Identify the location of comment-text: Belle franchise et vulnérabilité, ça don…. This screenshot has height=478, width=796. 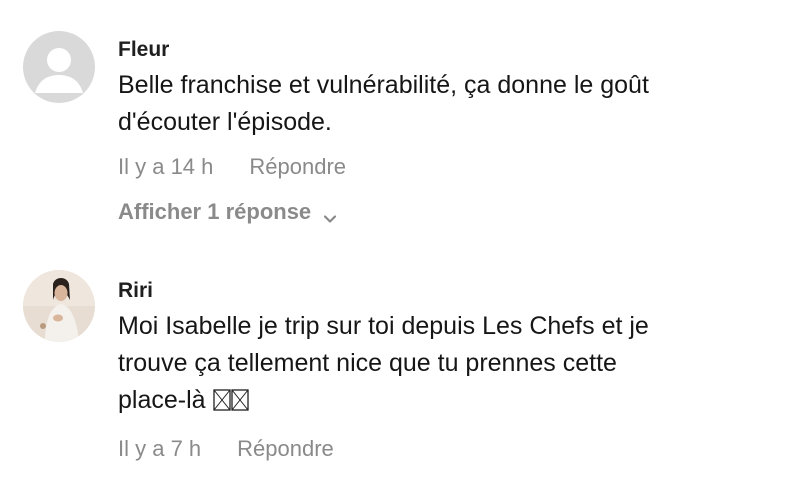
(447, 104).